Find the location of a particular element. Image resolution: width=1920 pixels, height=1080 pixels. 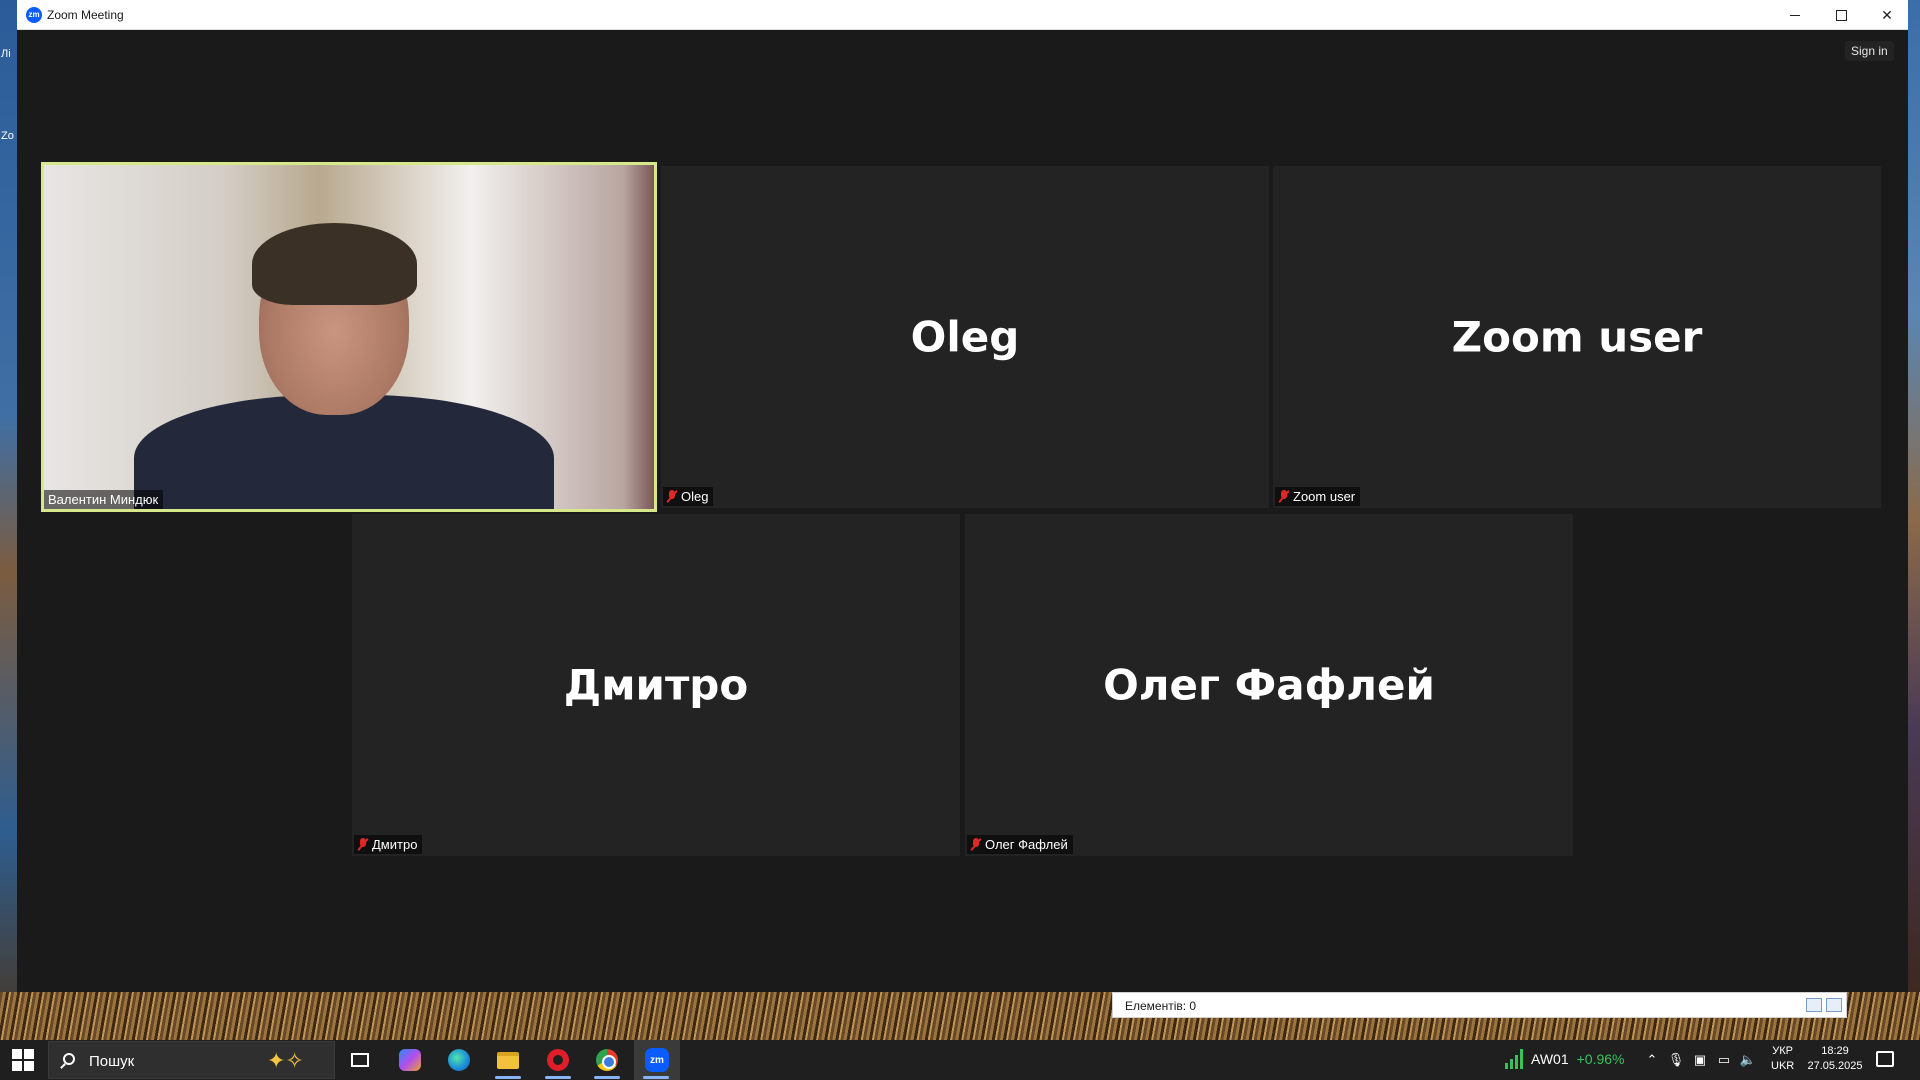

participant-display-name: Zoom user is located at coordinates (1577, 337).